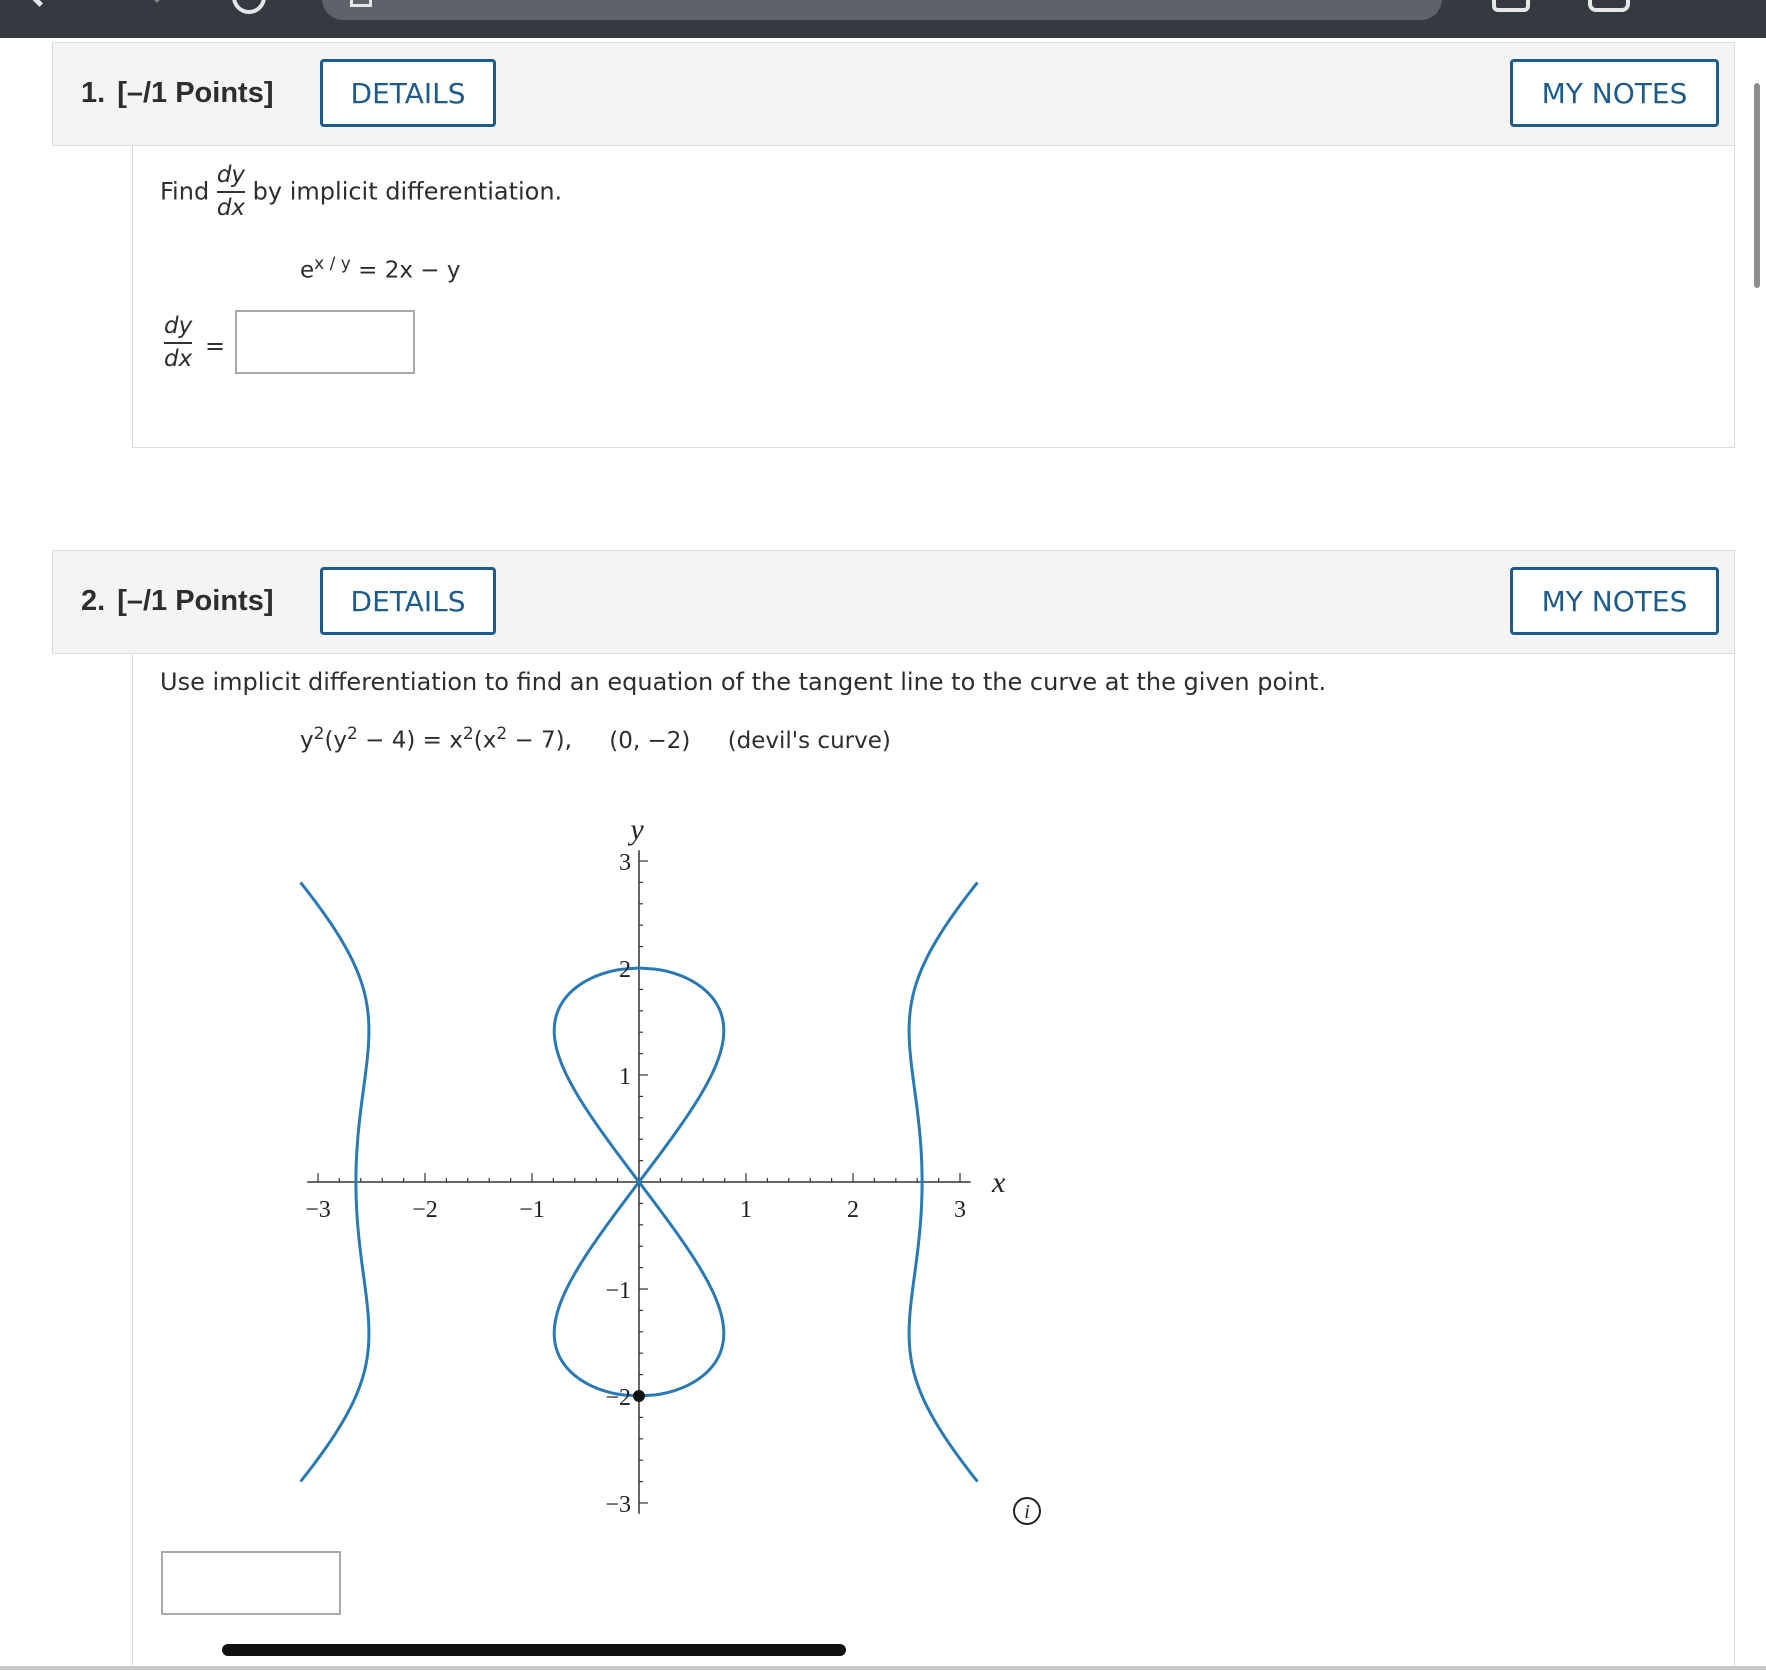 Image resolution: width=1766 pixels, height=1670 pixels. What do you see at coordinates (1757, 185) in the screenshot?
I see `scrollbar` at bounding box center [1757, 185].